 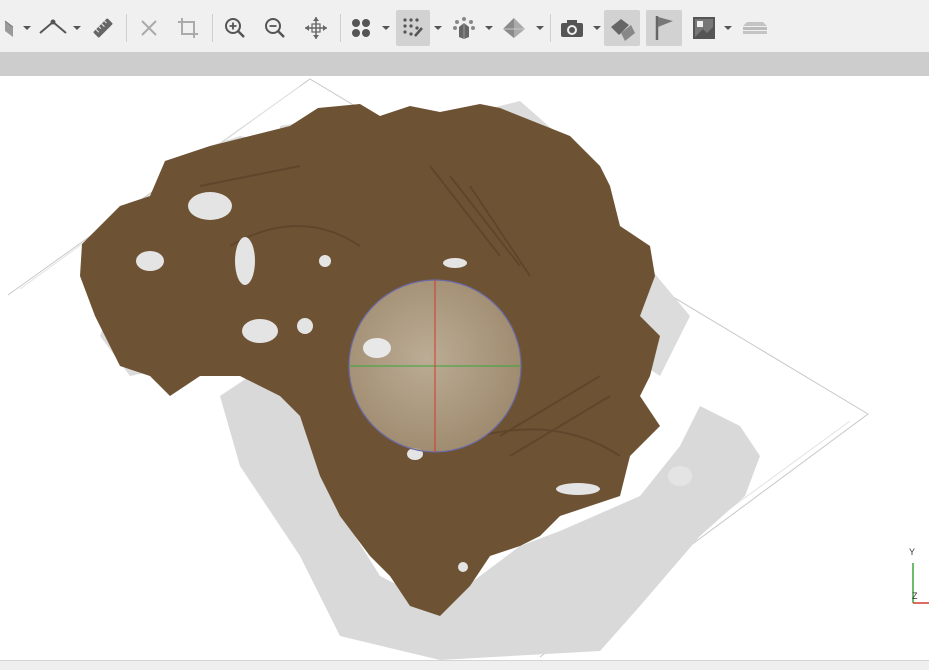 What do you see at coordinates (386, 28) in the screenshot?
I see `points-view-tool-dropdown` at bounding box center [386, 28].